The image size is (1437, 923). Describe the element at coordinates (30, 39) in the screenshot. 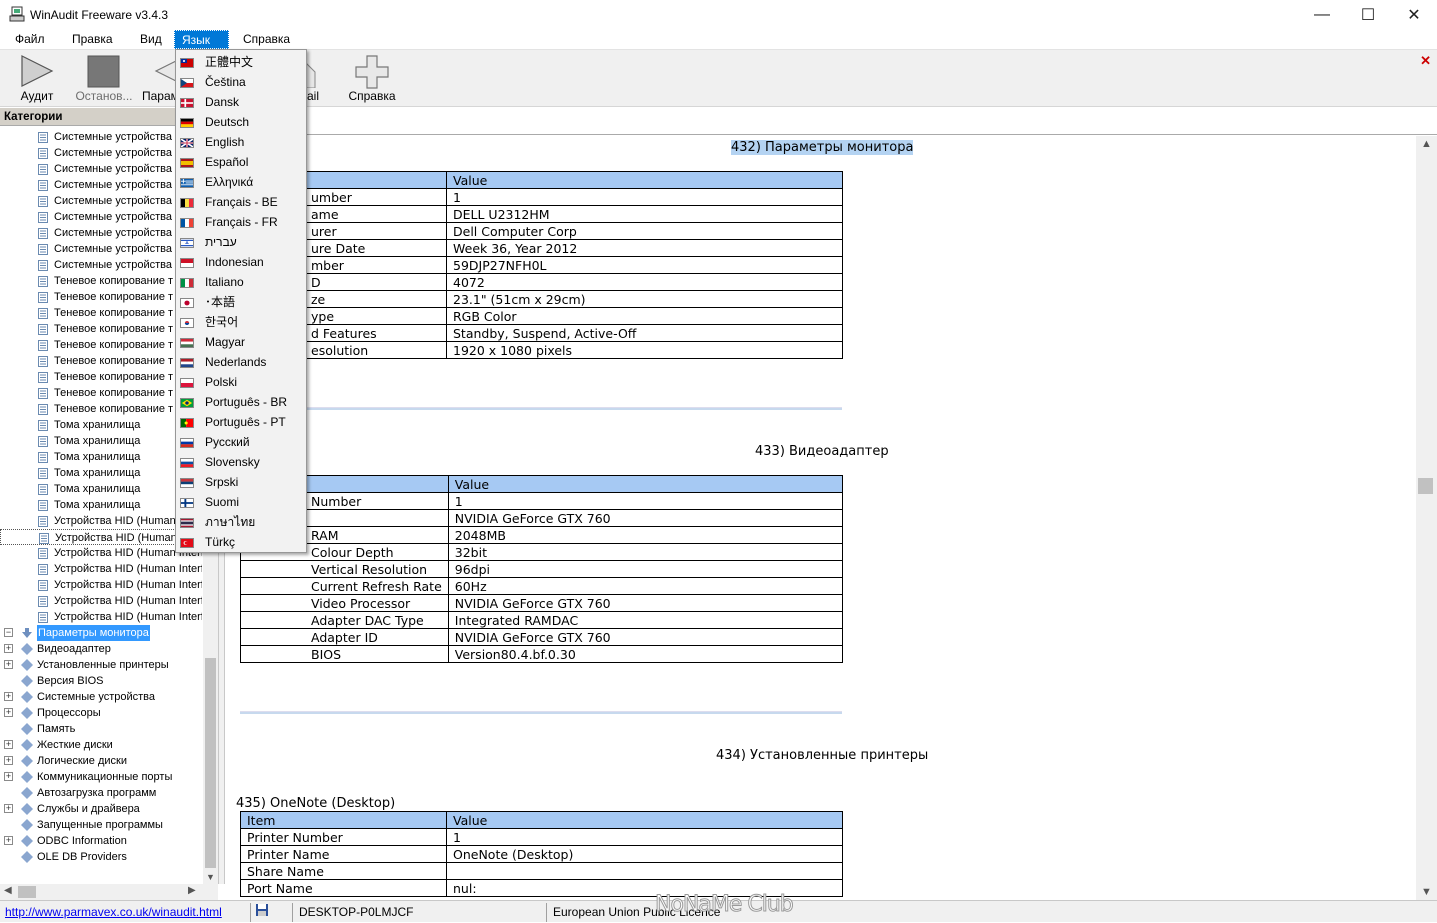

I see `menu-file: Файл` at that location.